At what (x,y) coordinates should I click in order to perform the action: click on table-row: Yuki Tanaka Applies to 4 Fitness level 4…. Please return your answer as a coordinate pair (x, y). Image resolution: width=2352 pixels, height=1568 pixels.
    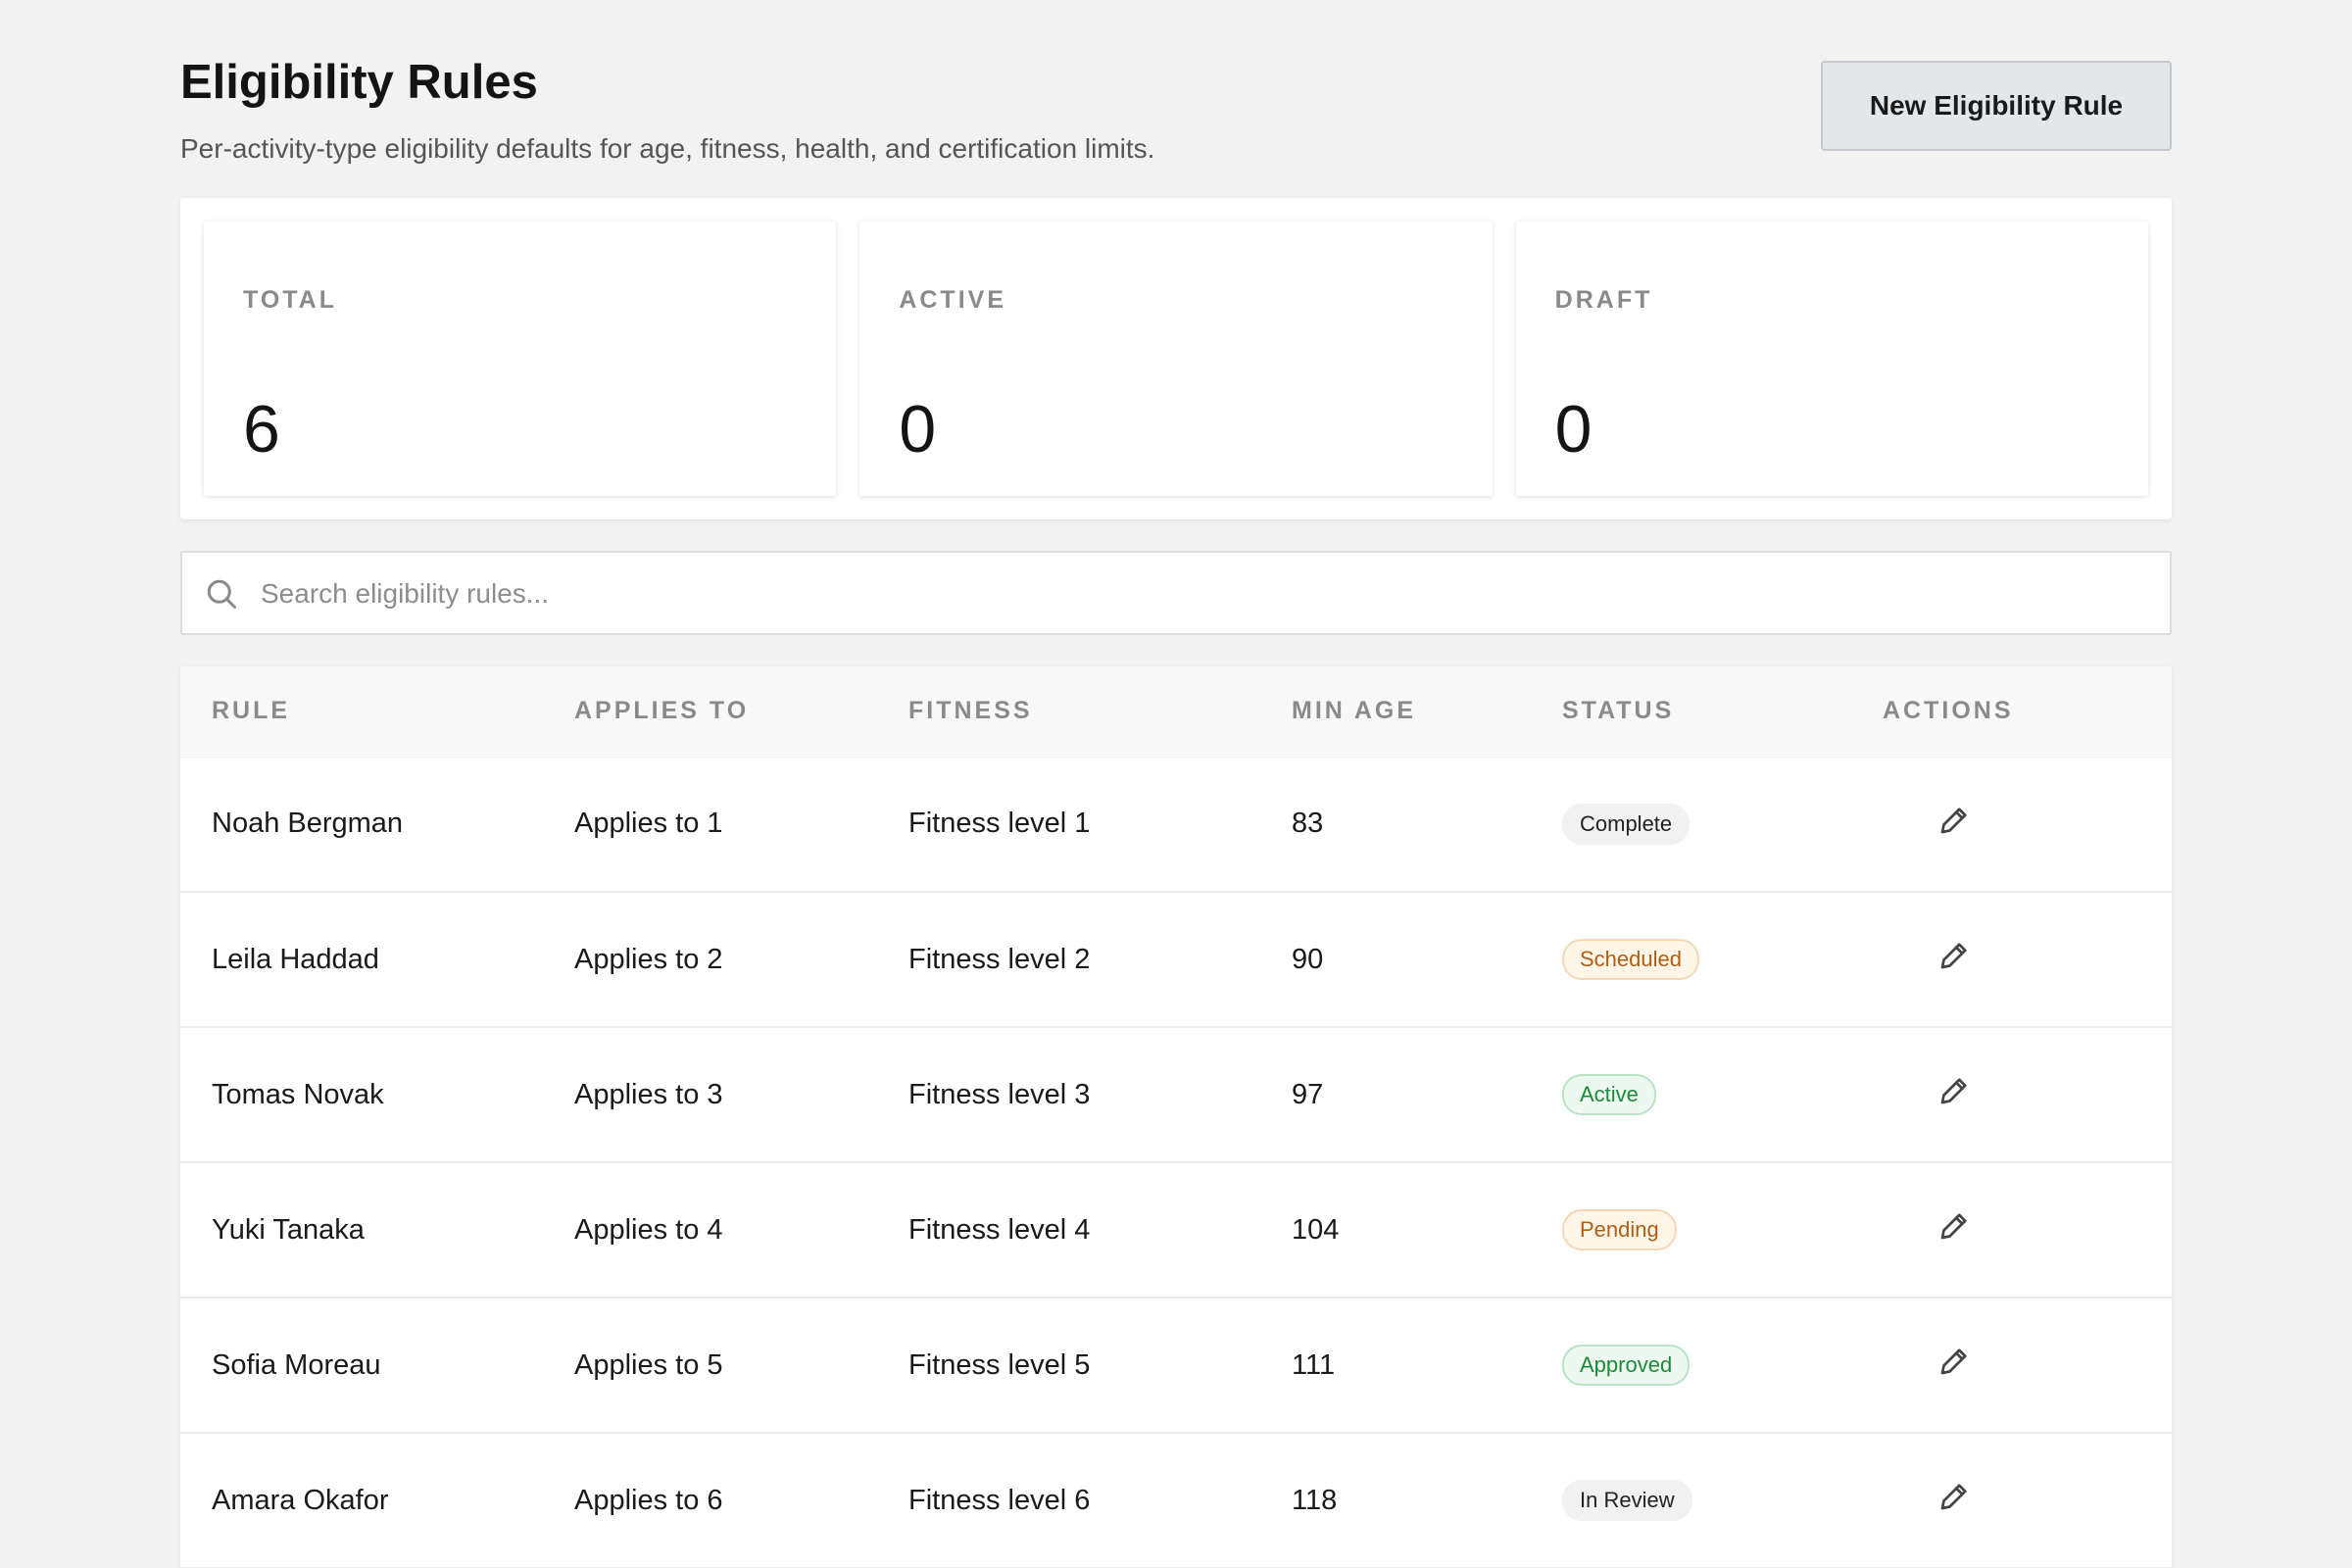
    Looking at the image, I should click on (1176, 1230).